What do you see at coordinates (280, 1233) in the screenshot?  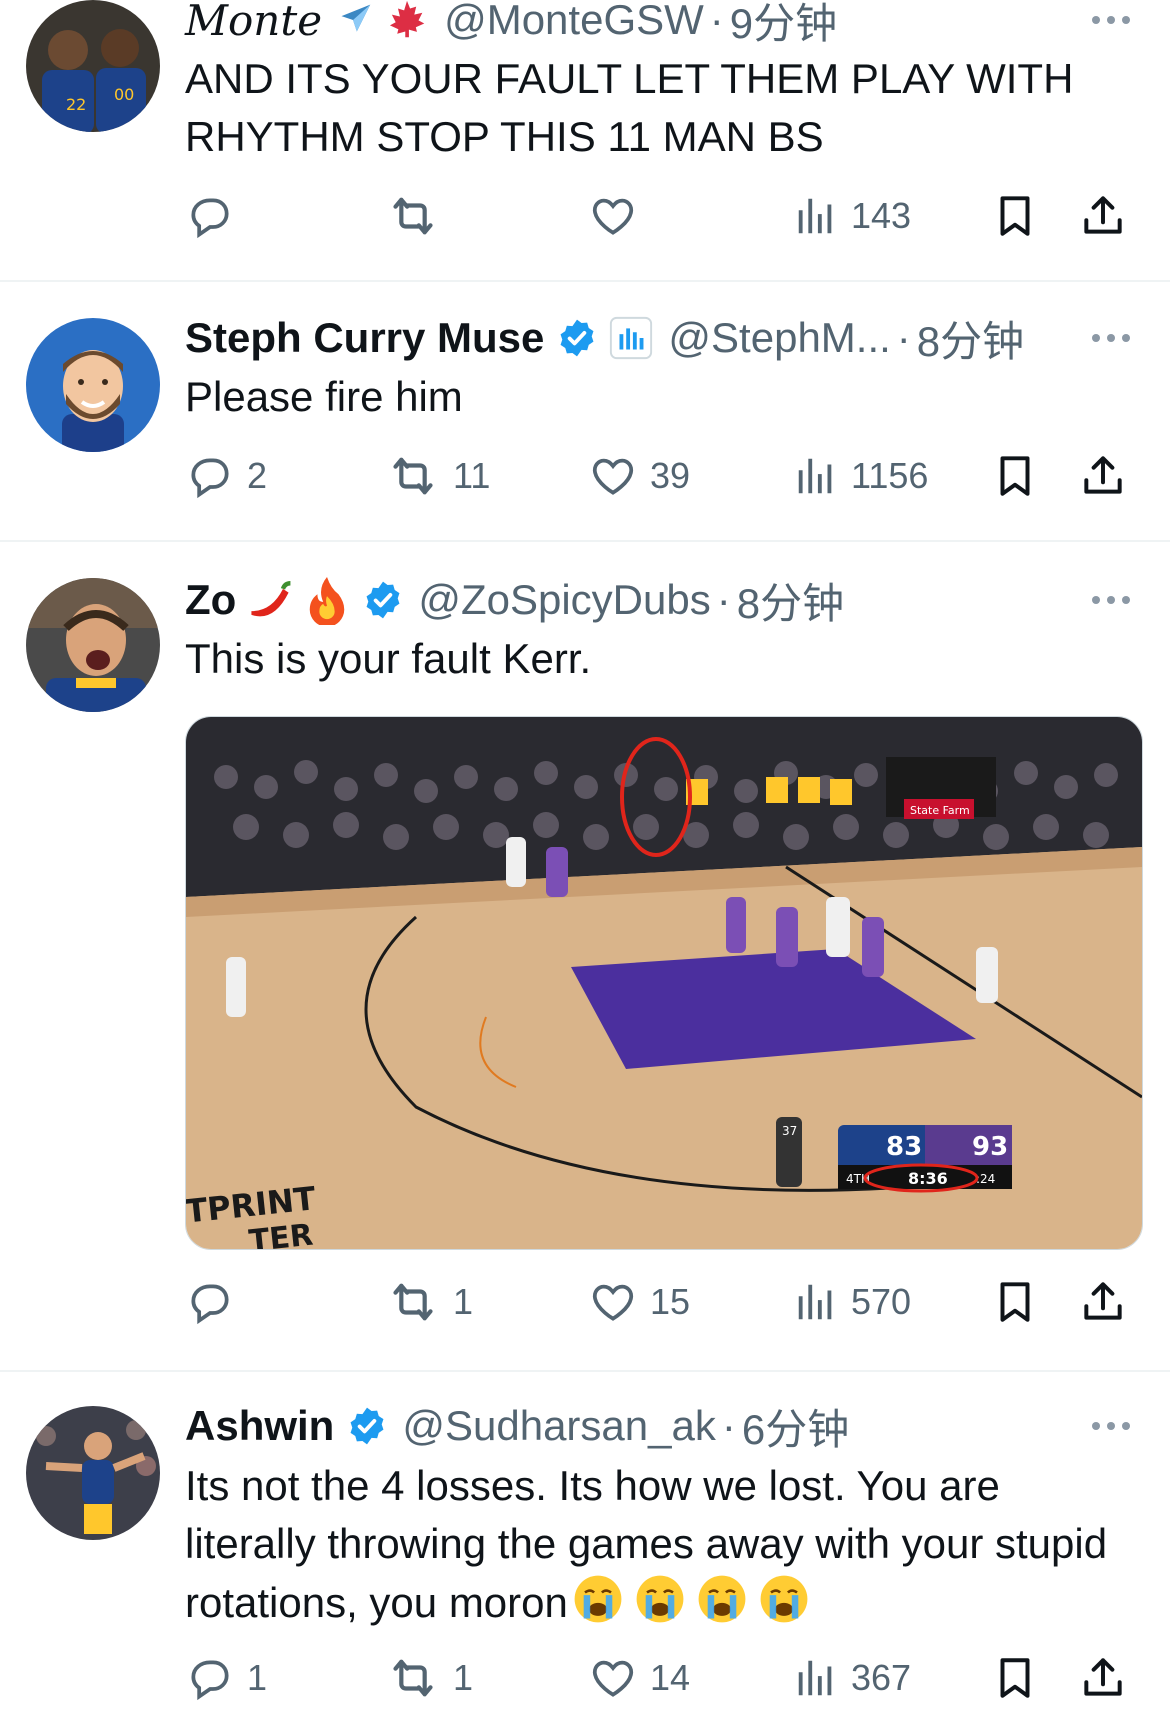 I see `court-floor-text: TER` at bounding box center [280, 1233].